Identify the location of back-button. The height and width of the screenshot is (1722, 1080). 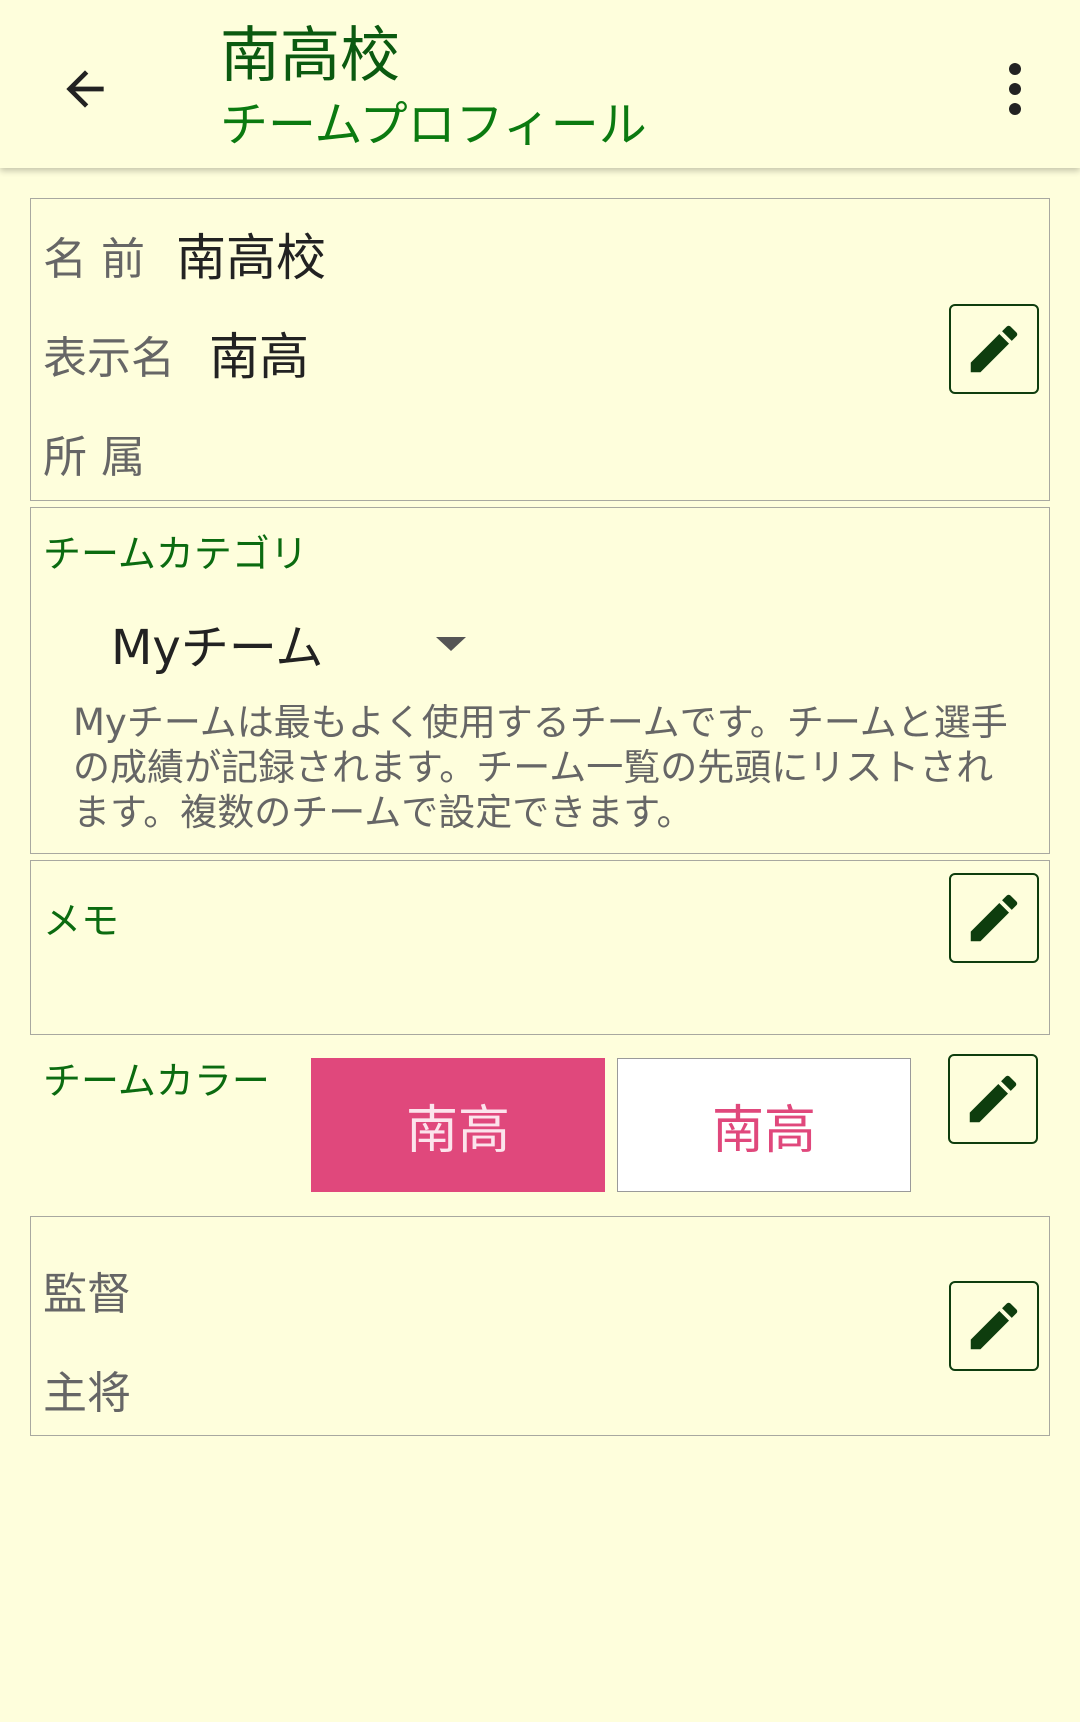
(85, 89).